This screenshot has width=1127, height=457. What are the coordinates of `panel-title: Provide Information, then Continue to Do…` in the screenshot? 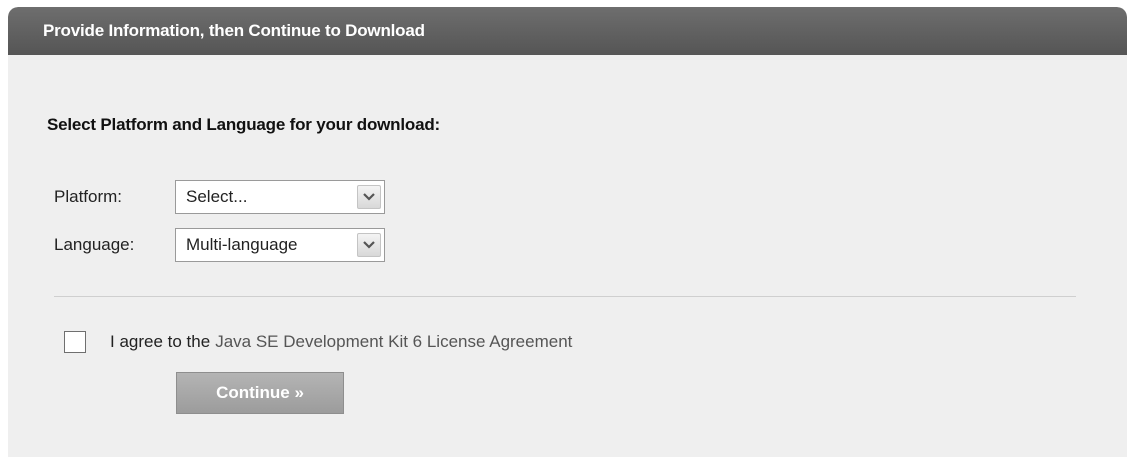 It's located at (234, 30).